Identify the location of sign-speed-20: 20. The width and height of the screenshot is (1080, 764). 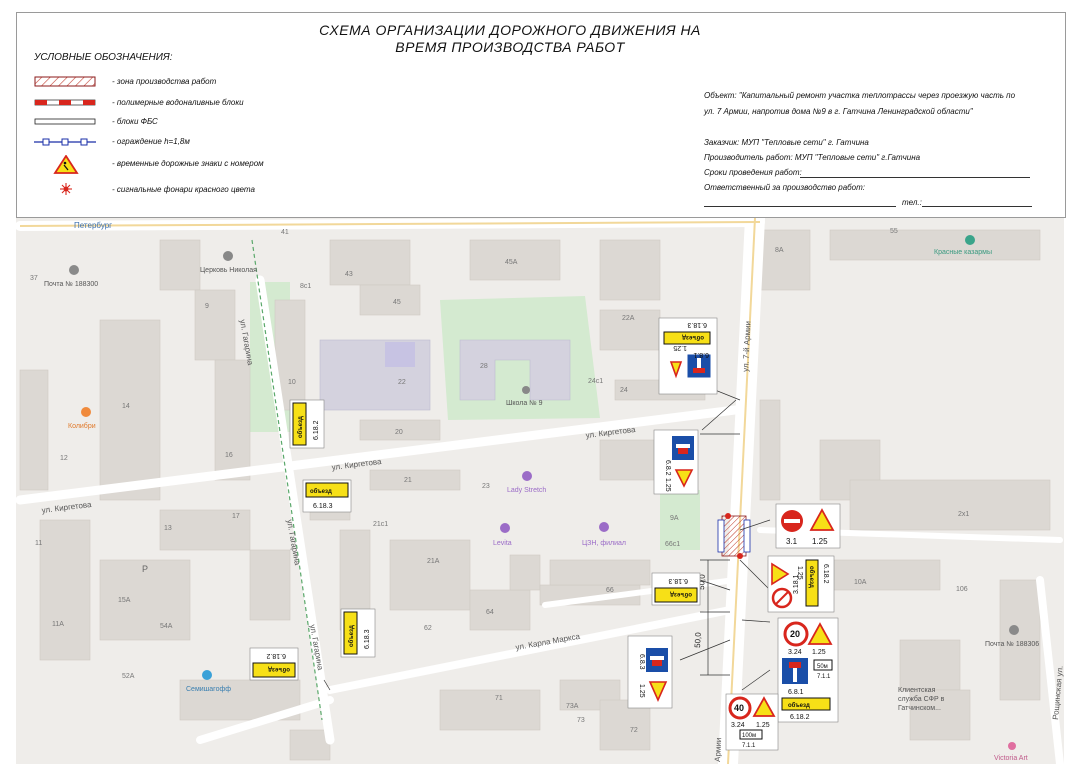
(795, 634).